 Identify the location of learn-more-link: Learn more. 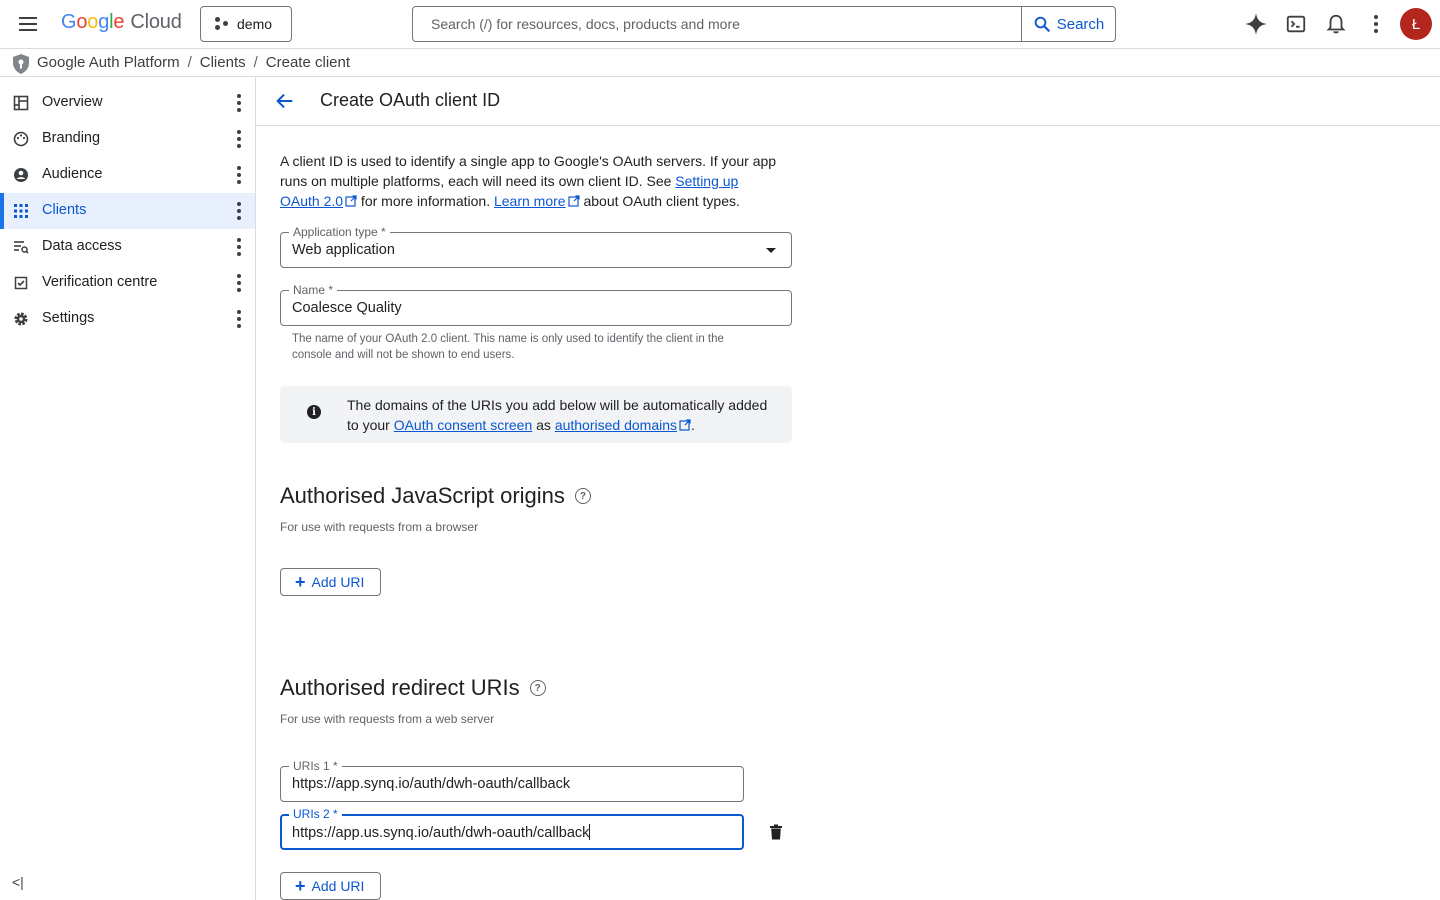
(530, 201).